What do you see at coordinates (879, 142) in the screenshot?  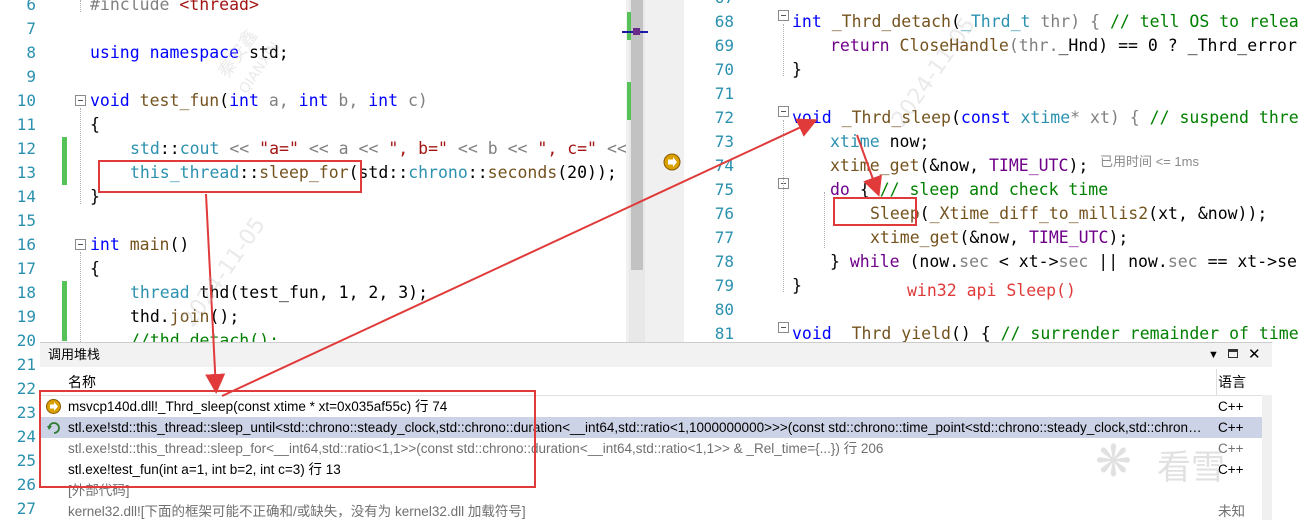 I see `code-text: xtime now;` at bounding box center [879, 142].